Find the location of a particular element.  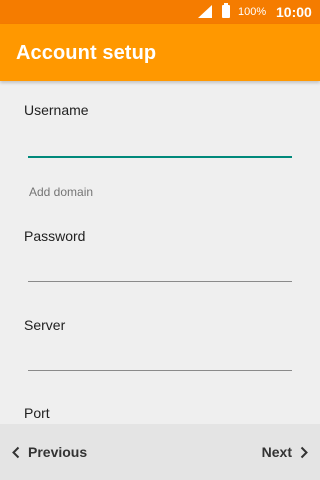

clock: 10:00 is located at coordinates (294, 12).